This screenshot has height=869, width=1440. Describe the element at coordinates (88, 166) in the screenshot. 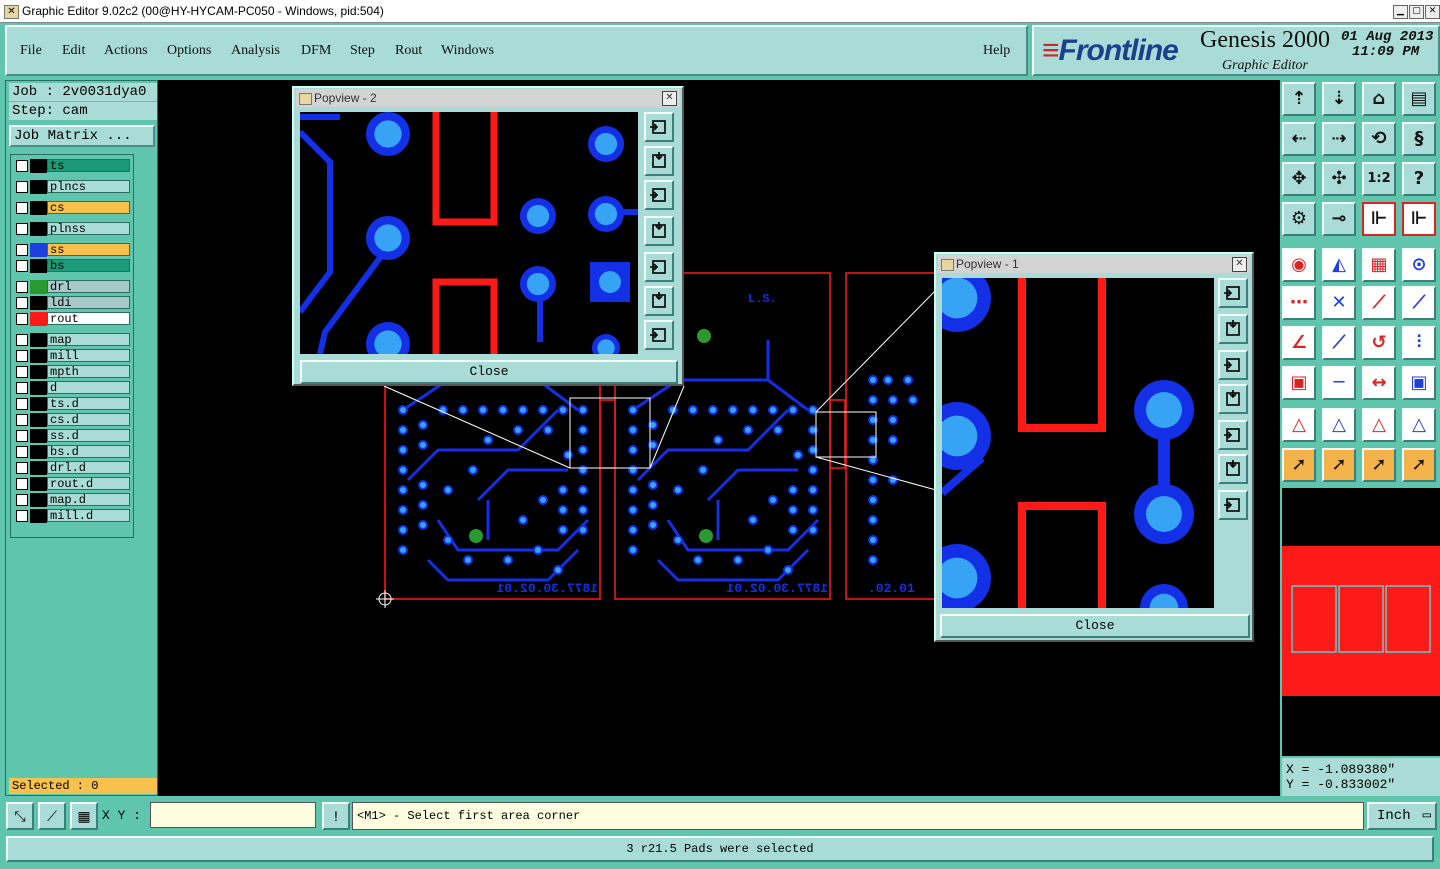

I see `layer-name: ts` at that location.